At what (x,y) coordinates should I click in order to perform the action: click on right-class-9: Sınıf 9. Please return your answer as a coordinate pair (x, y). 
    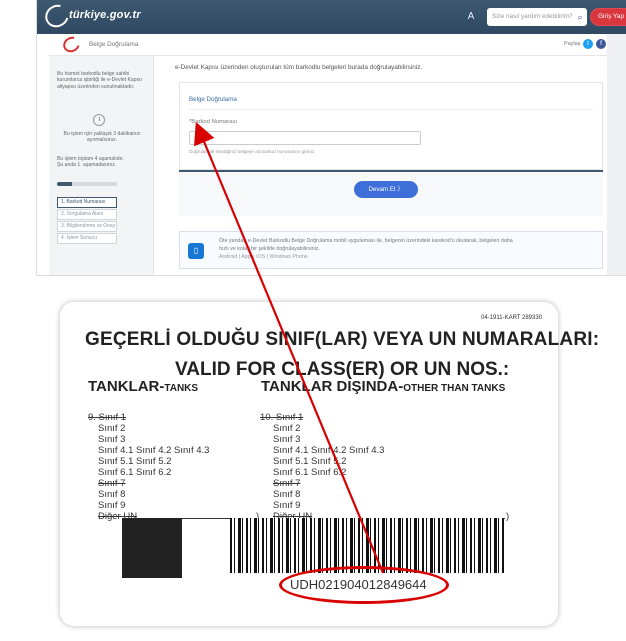
    Looking at the image, I should click on (287, 505).